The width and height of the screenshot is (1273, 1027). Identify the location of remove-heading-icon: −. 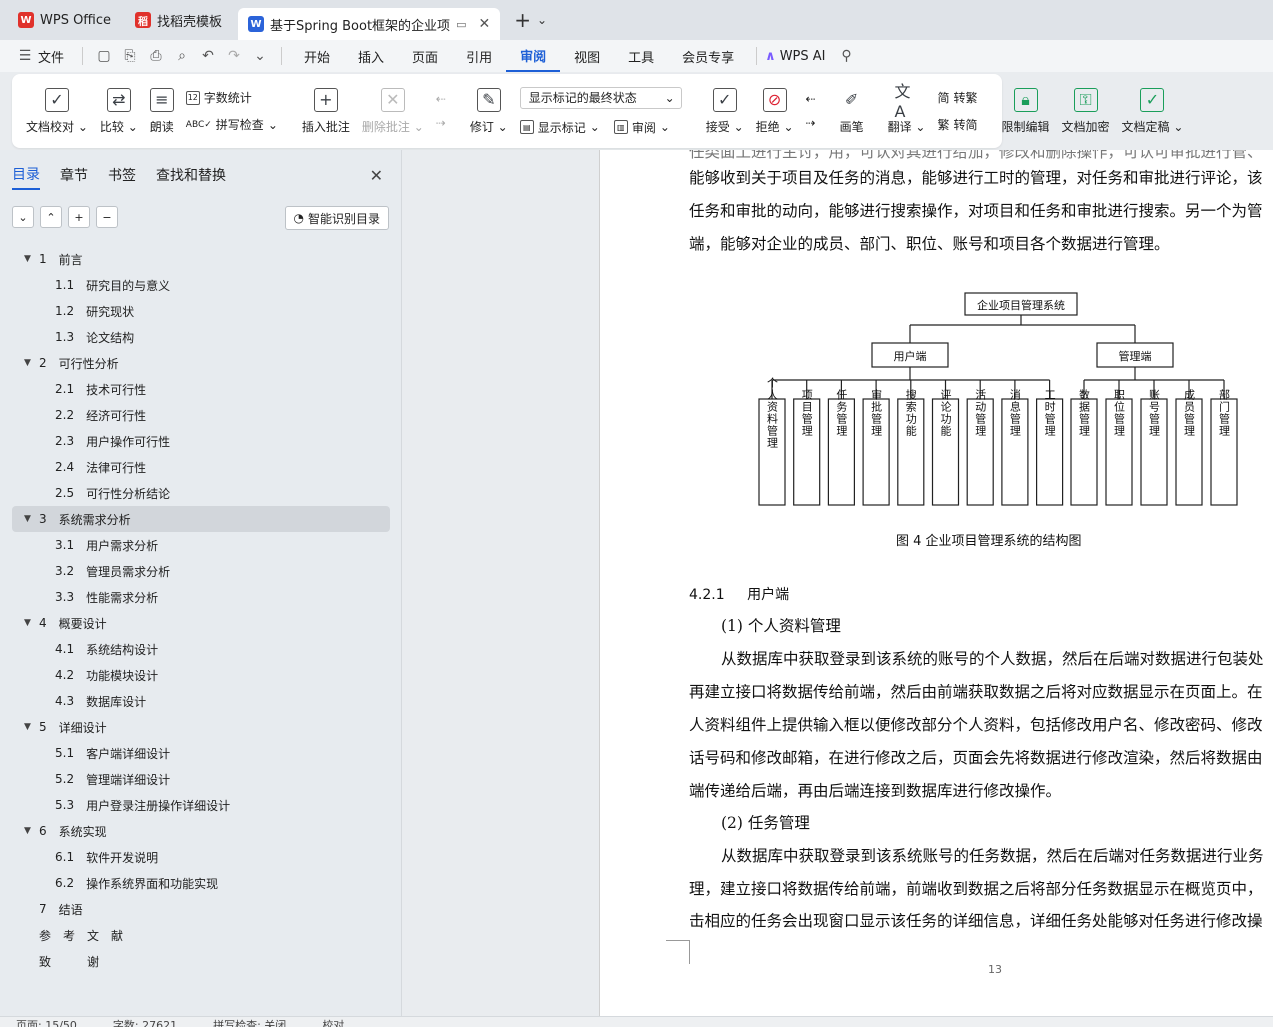
(107, 217).